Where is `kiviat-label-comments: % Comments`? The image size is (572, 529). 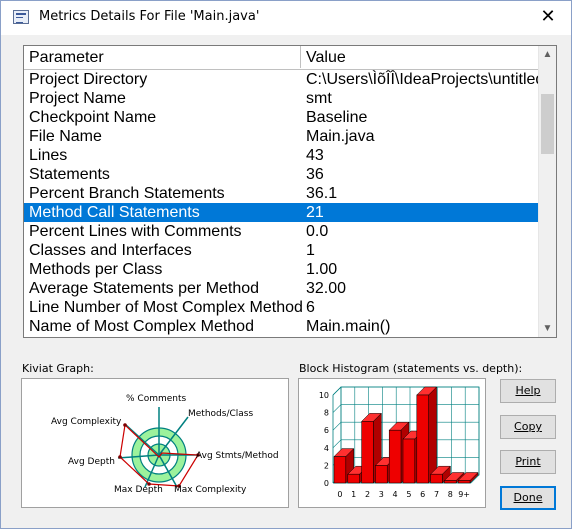
kiviat-label-comments: % Comments is located at coordinates (156, 399).